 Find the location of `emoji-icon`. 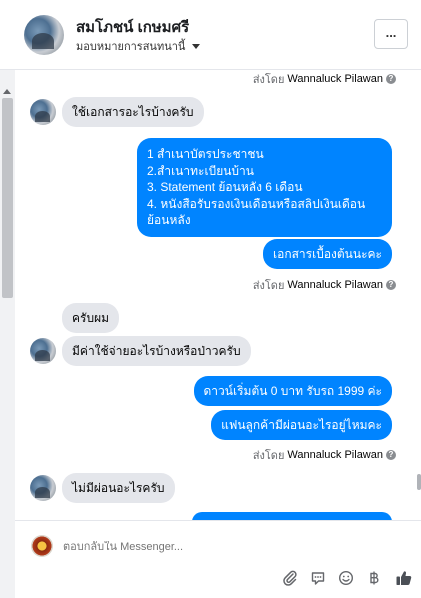

emoji-icon is located at coordinates (346, 578).